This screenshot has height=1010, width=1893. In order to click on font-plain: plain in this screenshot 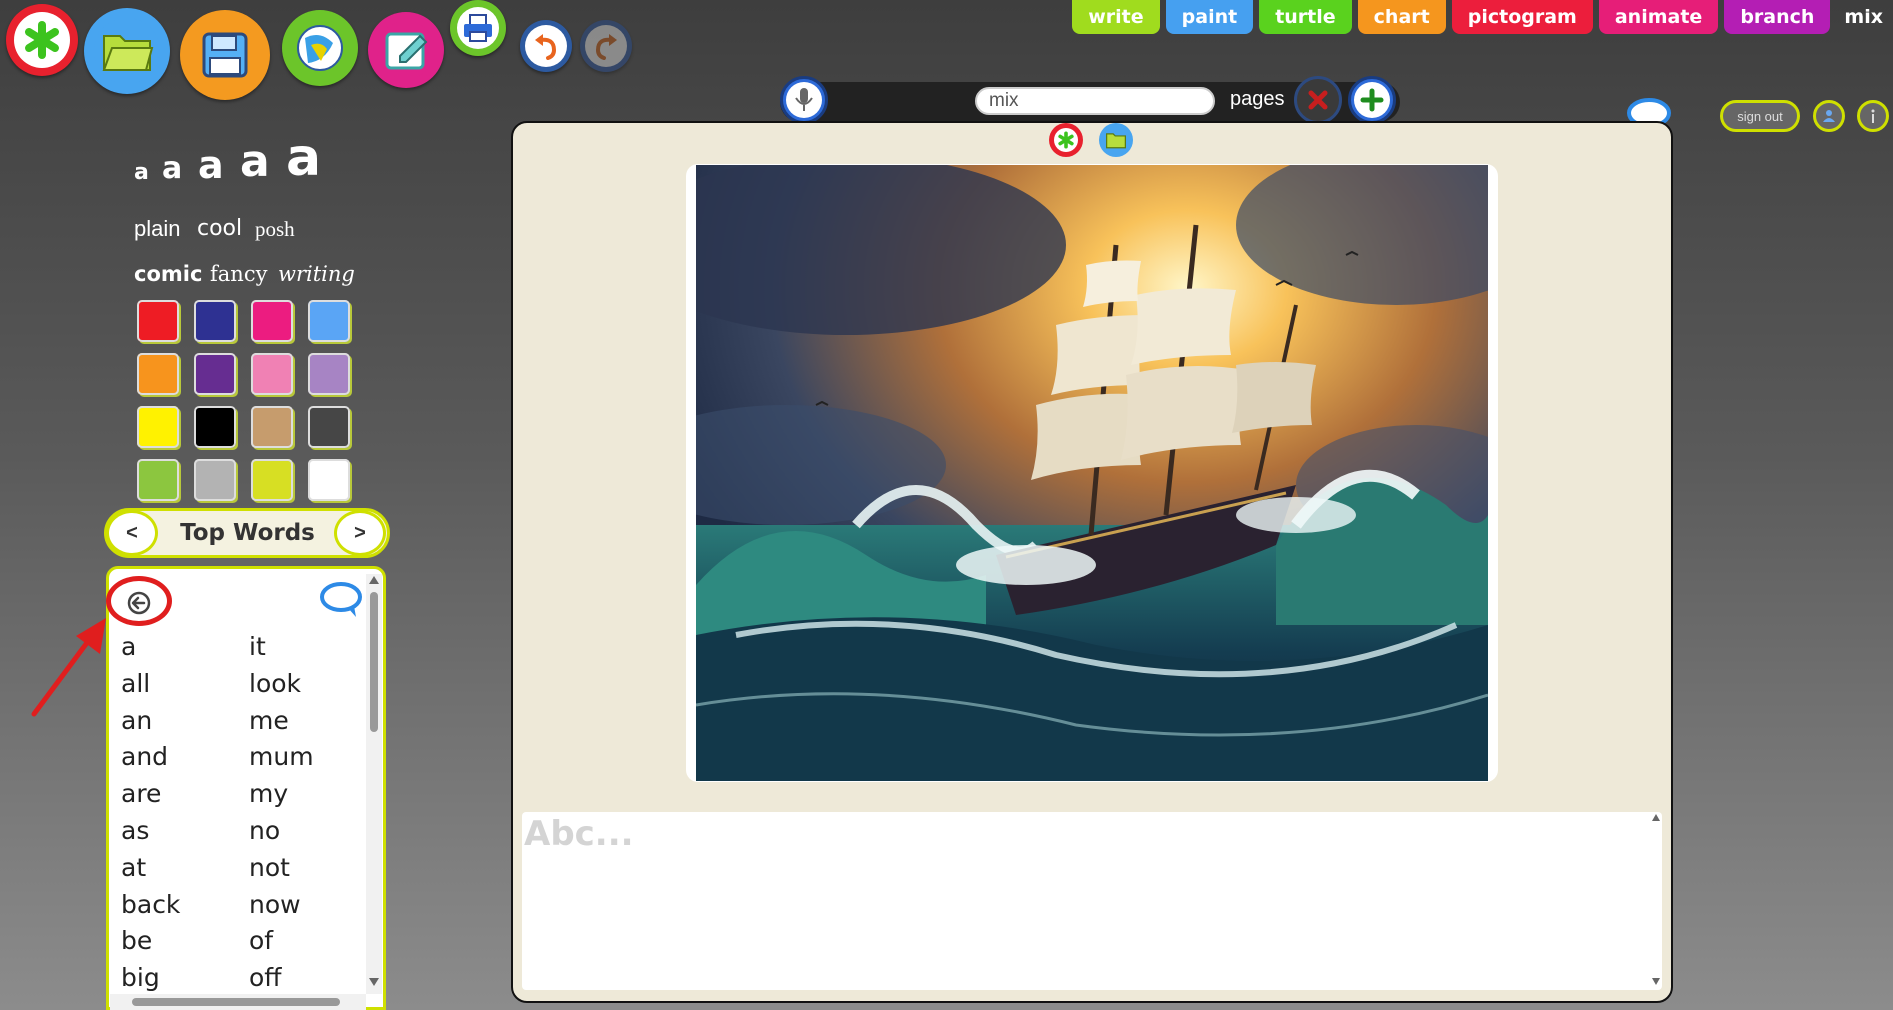, I will do `click(157, 229)`.